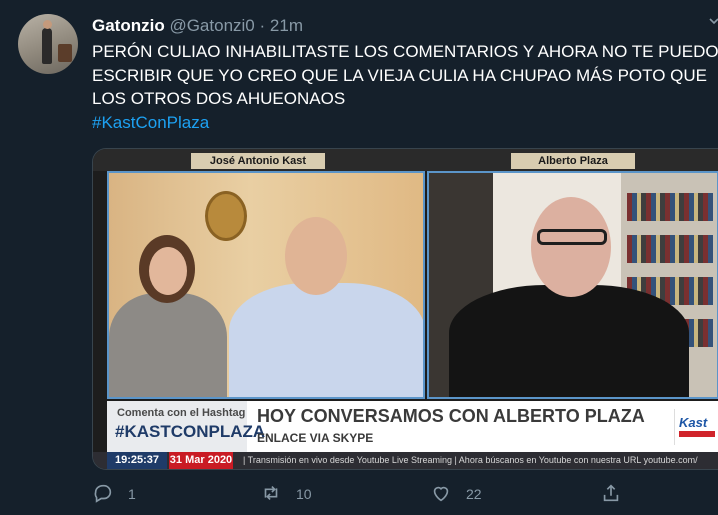 The image size is (718, 515). What do you see at coordinates (181, 413) in the screenshot?
I see `hashtag-caption: Comenta con el Hashtag` at bounding box center [181, 413].